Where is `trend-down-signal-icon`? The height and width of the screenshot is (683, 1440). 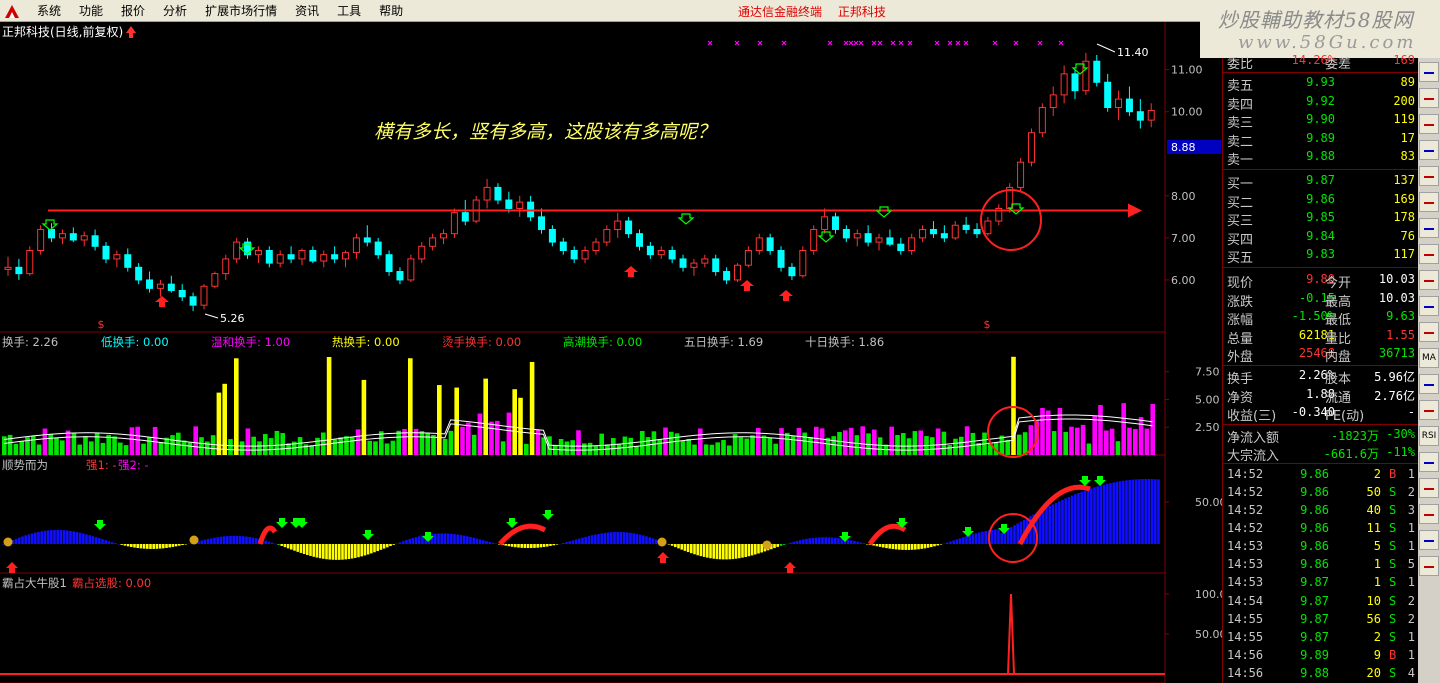
trend-down-signal-icon is located at coordinates (512, 523).